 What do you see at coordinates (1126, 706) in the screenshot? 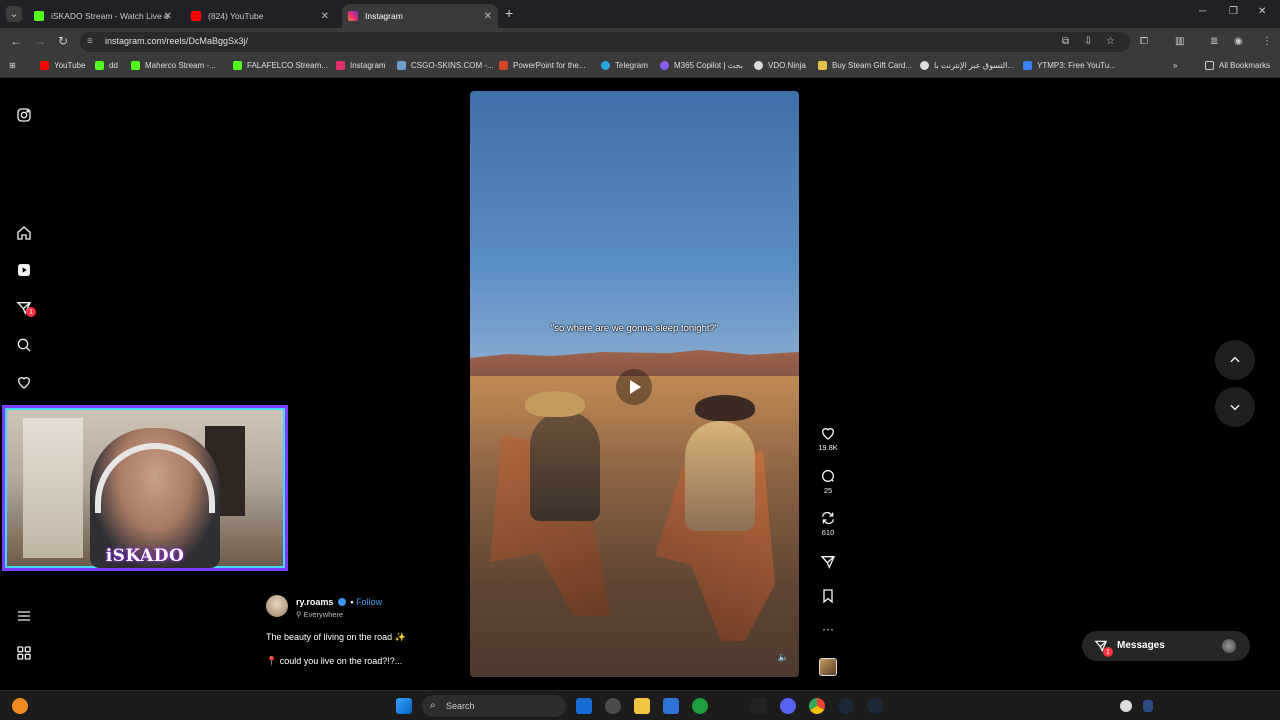
I see `onedrive-icon` at bounding box center [1126, 706].